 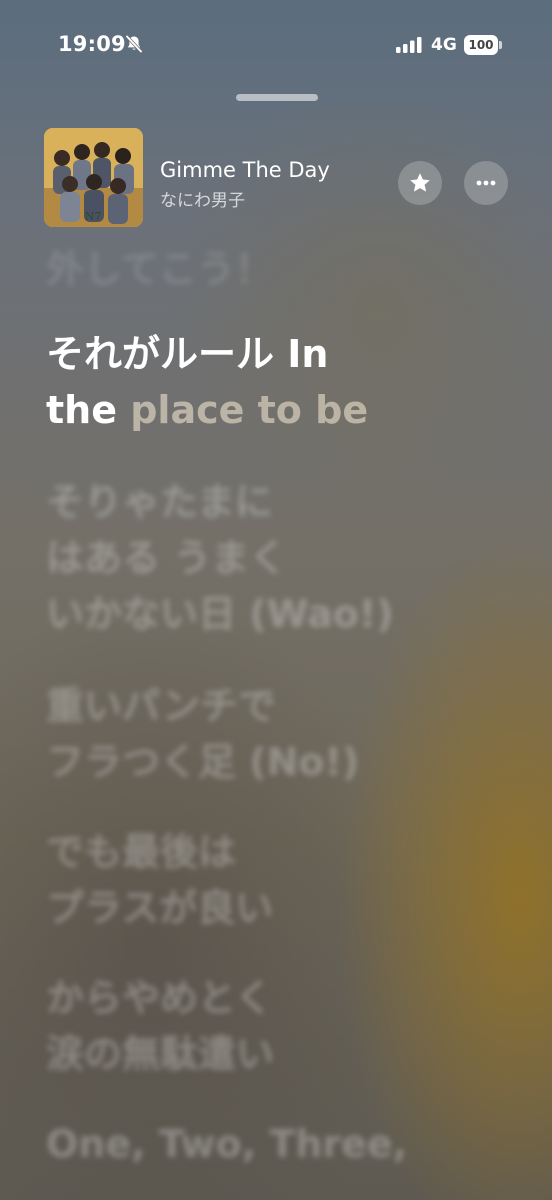 I want to click on lyric-line: 重いパンチで フラつく足 (No!), so click(x=202, y=734).